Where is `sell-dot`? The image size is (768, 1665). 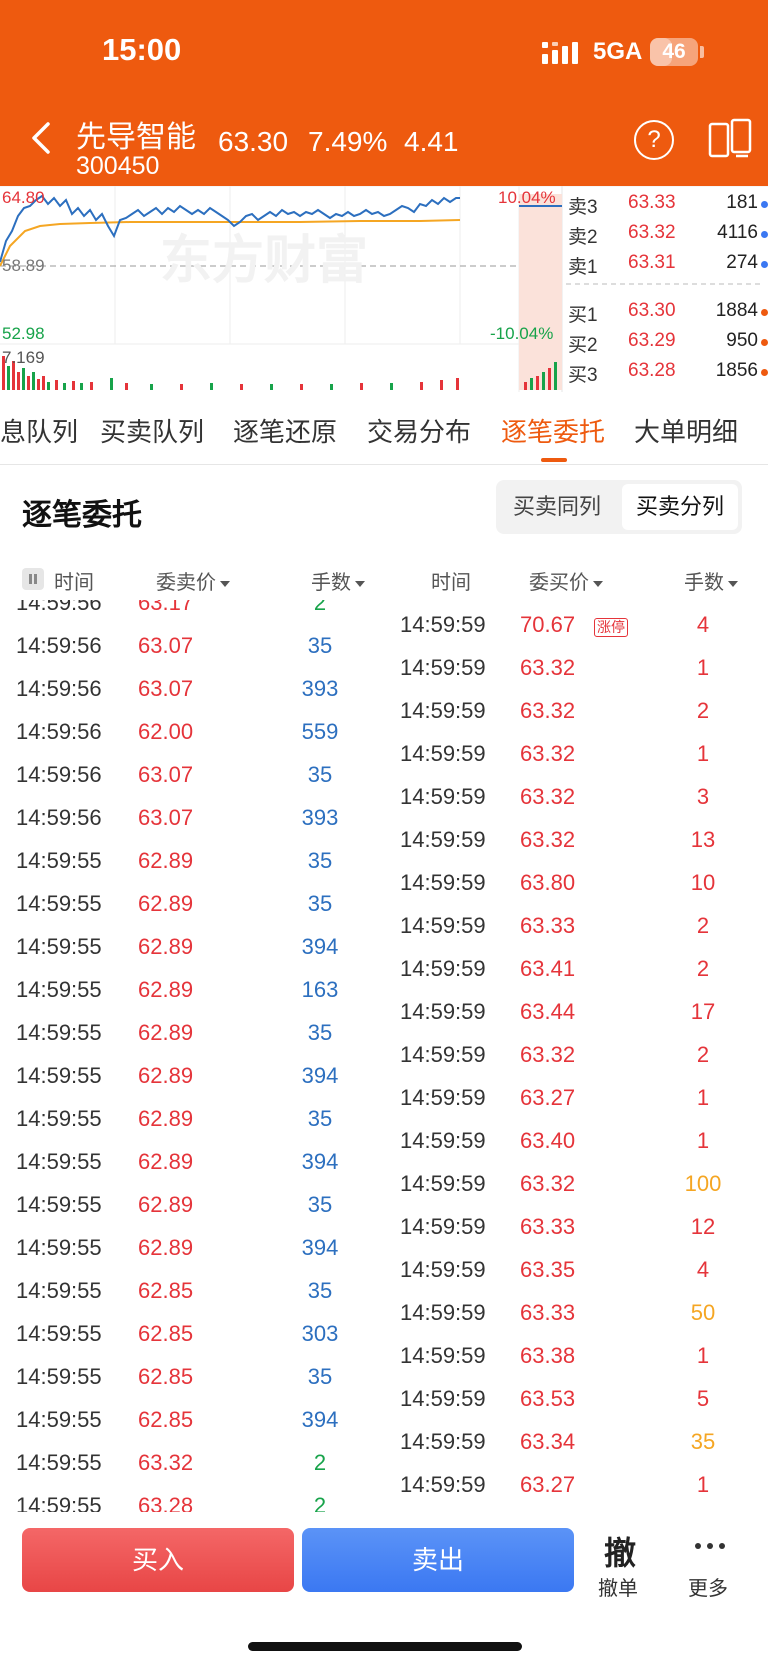
sell-dot is located at coordinates (764, 234).